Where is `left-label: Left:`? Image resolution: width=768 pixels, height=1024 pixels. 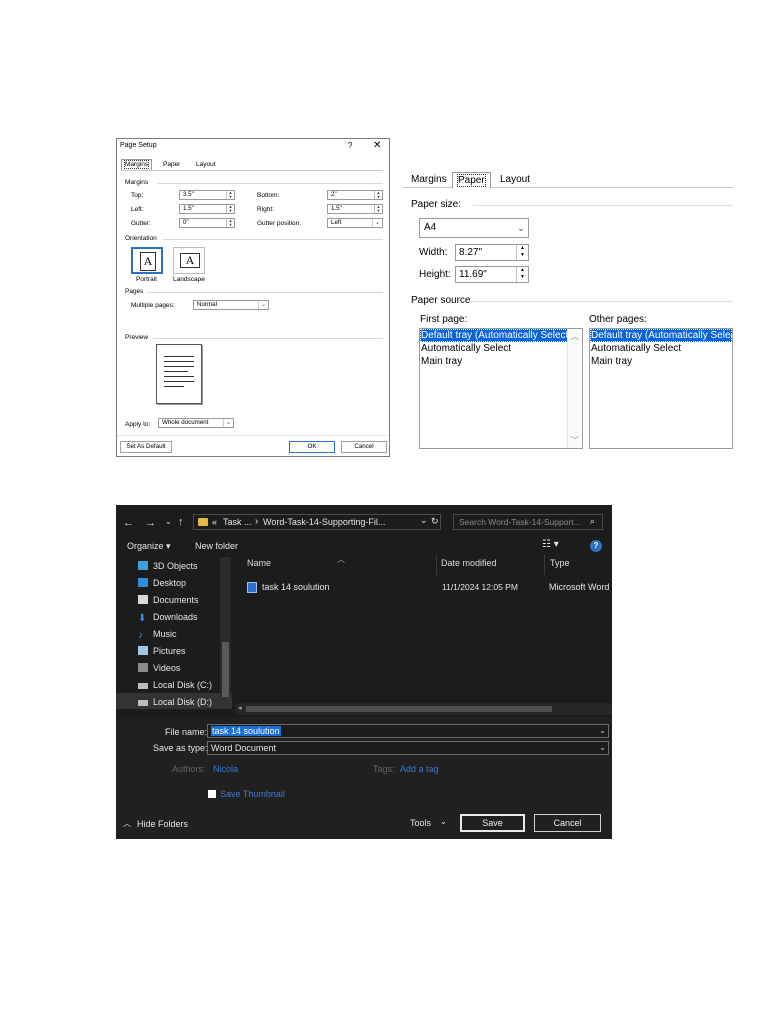
left-label: Left: is located at coordinates (137, 209).